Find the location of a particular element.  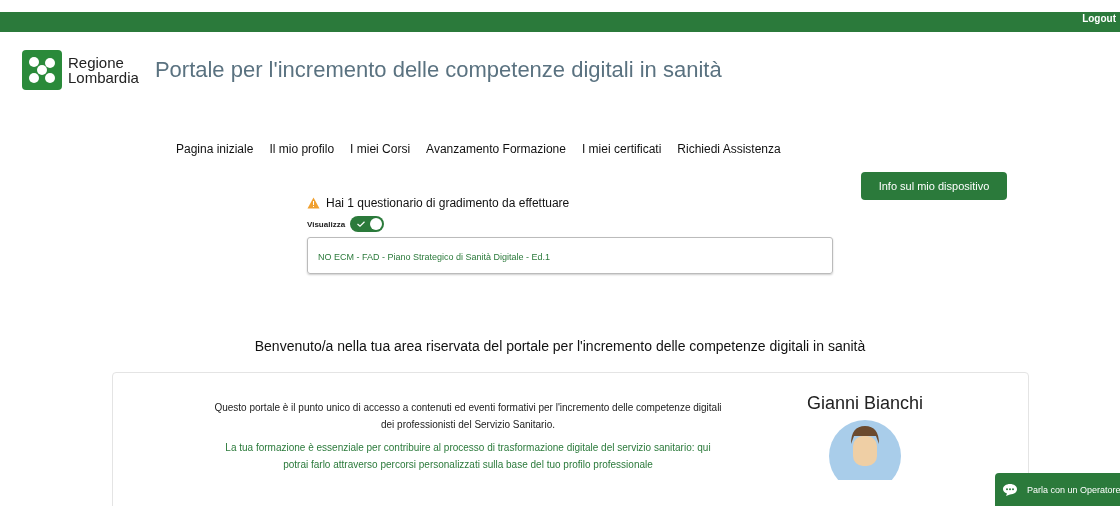

welcome-heading: Benvenuto/a nella tua area riservata del portale per l'incremento delle competenze digitali in sanità is located at coordinates (560, 346).